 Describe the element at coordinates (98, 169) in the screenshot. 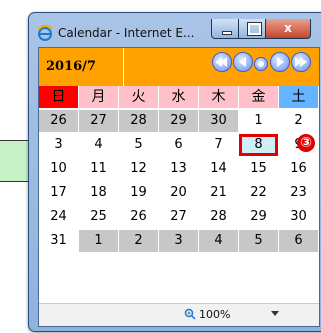

I see `day-cell: 11` at that location.